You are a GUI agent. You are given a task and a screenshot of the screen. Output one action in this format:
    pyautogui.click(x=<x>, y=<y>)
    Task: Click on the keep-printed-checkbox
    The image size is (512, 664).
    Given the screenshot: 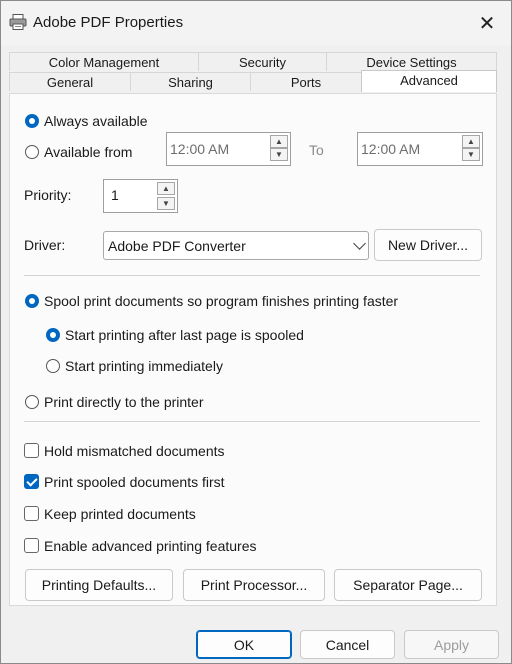 What is the action you would take?
    pyautogui.click(x=31, y=513)
    